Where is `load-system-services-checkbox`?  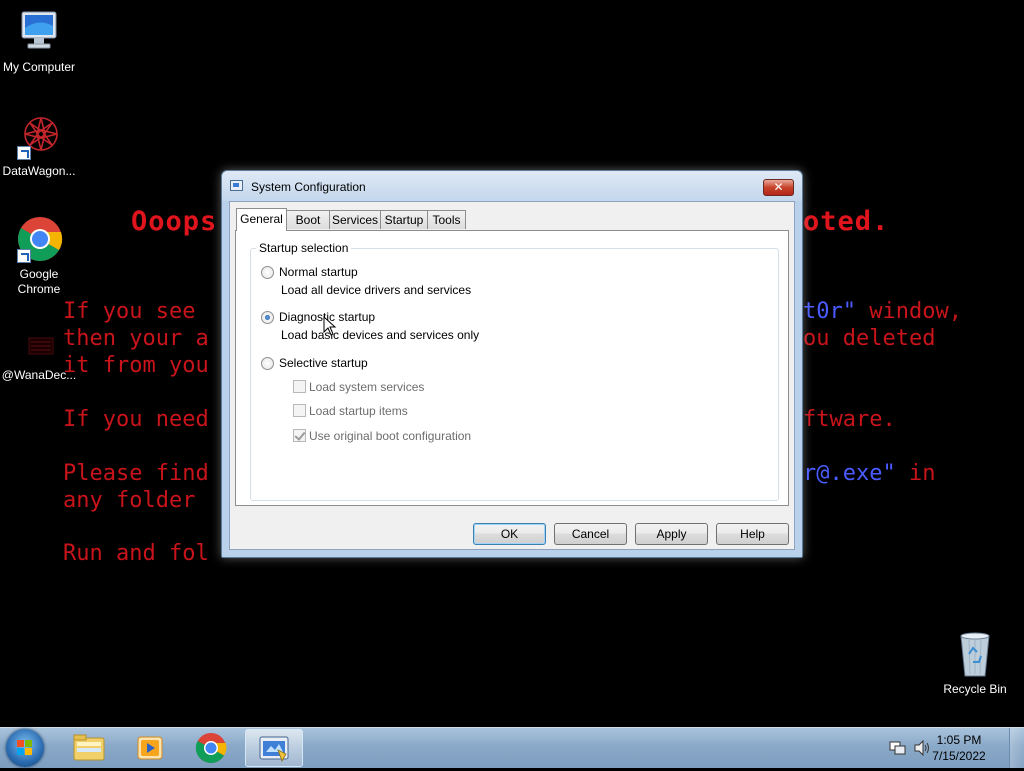
load-system-services-checkbox is located at coordinates (299, 386).